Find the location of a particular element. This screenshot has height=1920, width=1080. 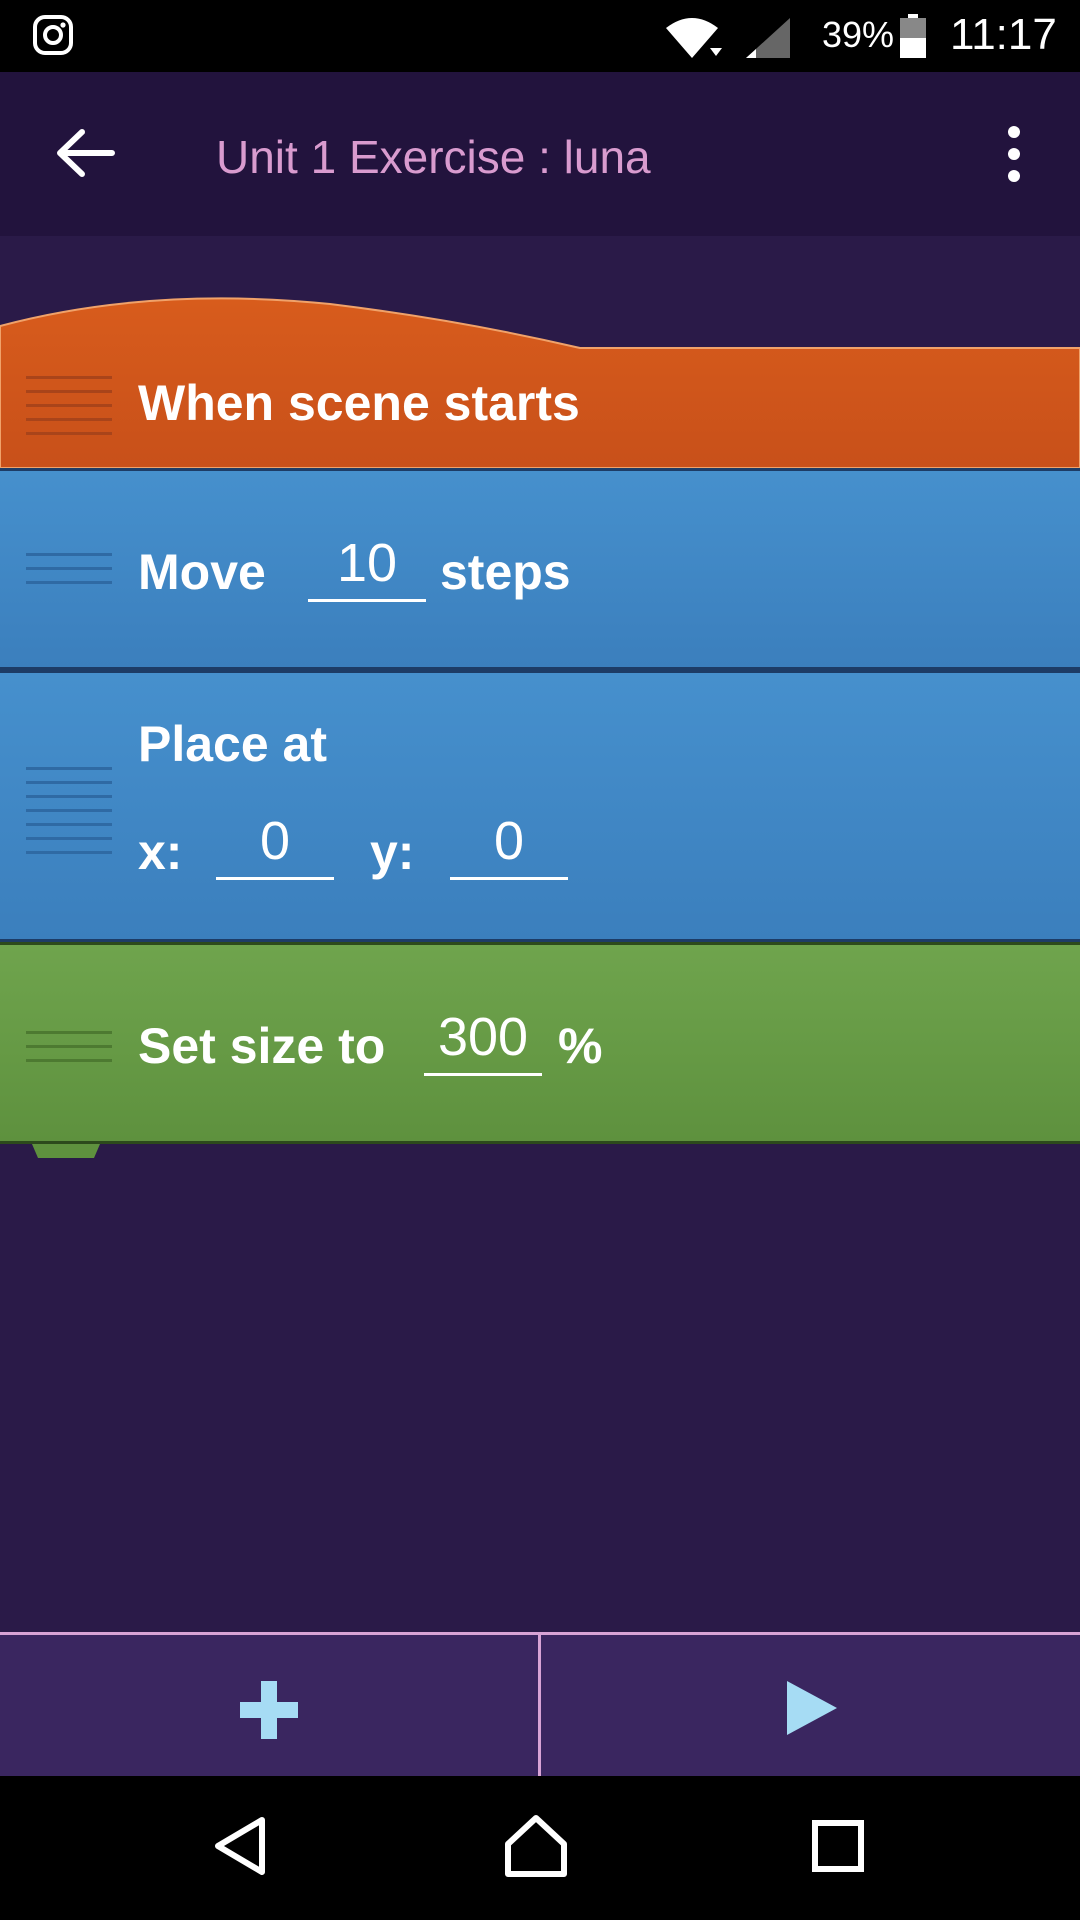

plus-icon is located at coordinates (269, 1710).